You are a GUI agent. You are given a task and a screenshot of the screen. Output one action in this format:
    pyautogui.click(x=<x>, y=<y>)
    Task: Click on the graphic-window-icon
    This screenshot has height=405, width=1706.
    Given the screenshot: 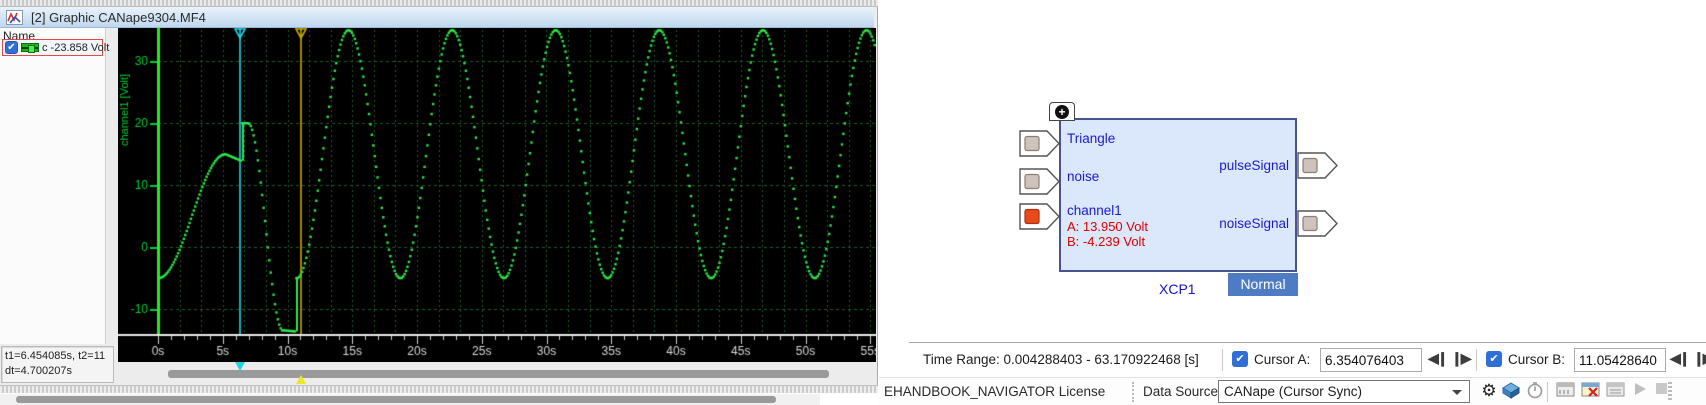 What is the action you would take?
    pyautogui.click(x=14, y=17)
    